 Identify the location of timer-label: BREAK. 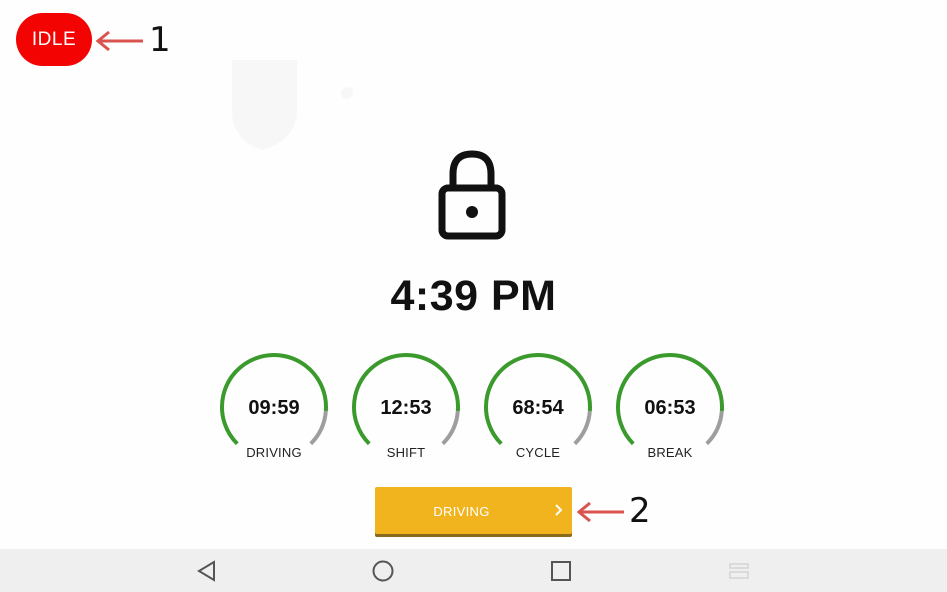
(670, 452).